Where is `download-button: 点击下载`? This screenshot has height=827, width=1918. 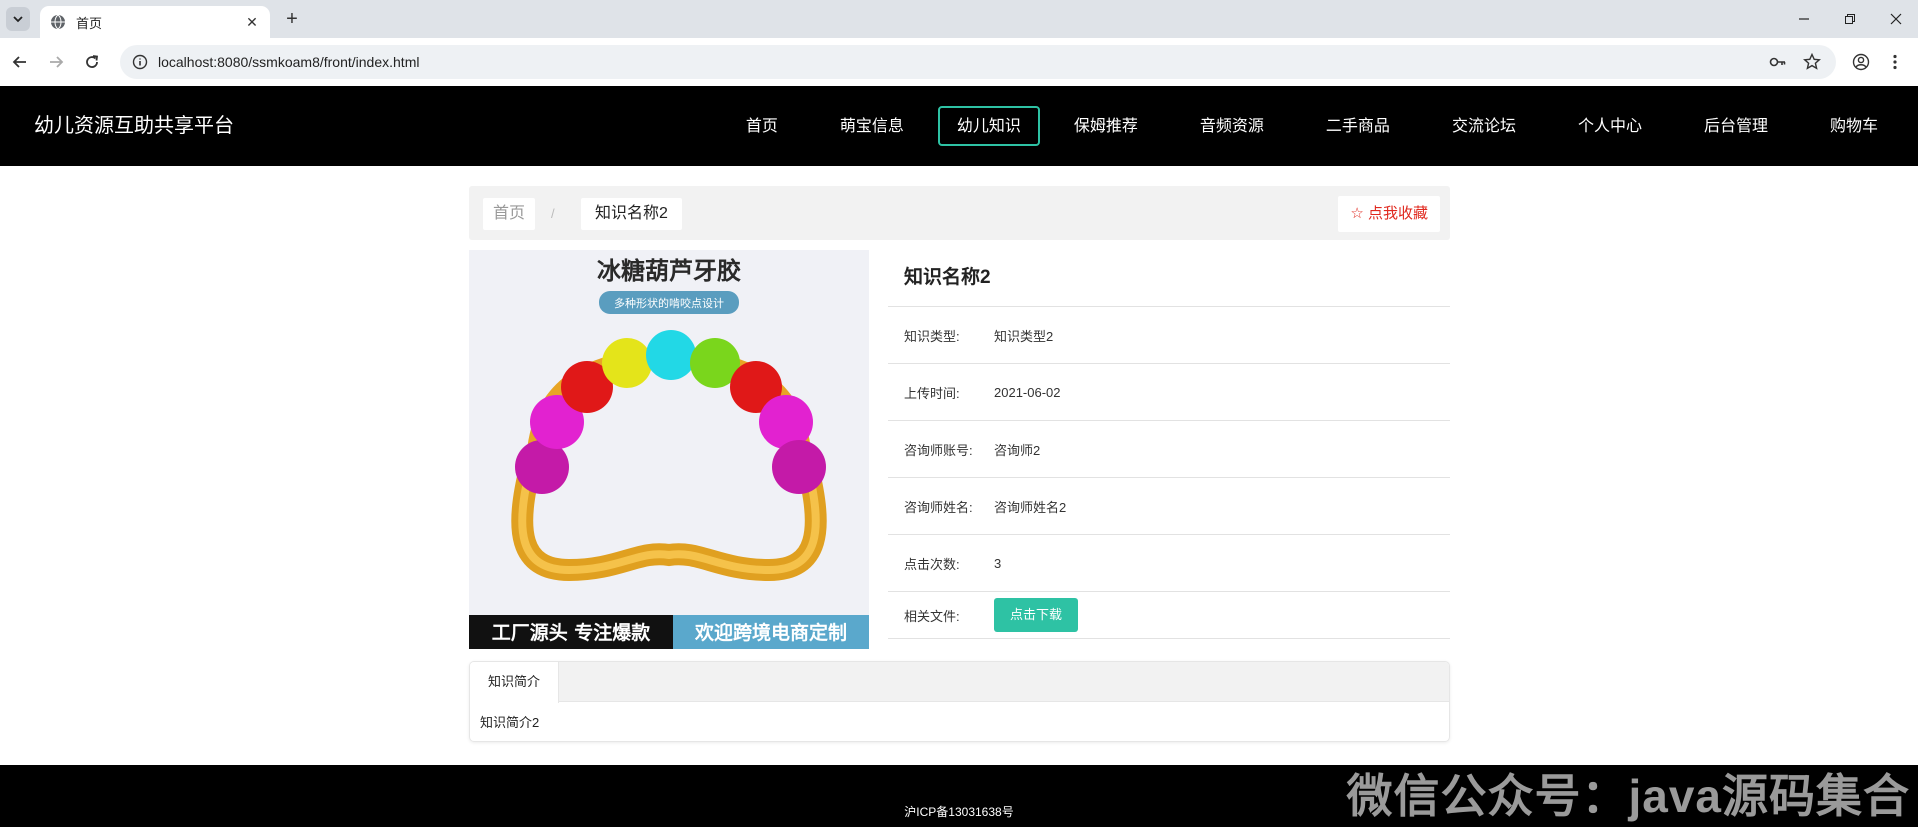 download-button: 点击下载 is located at coordinates (1036, 615).